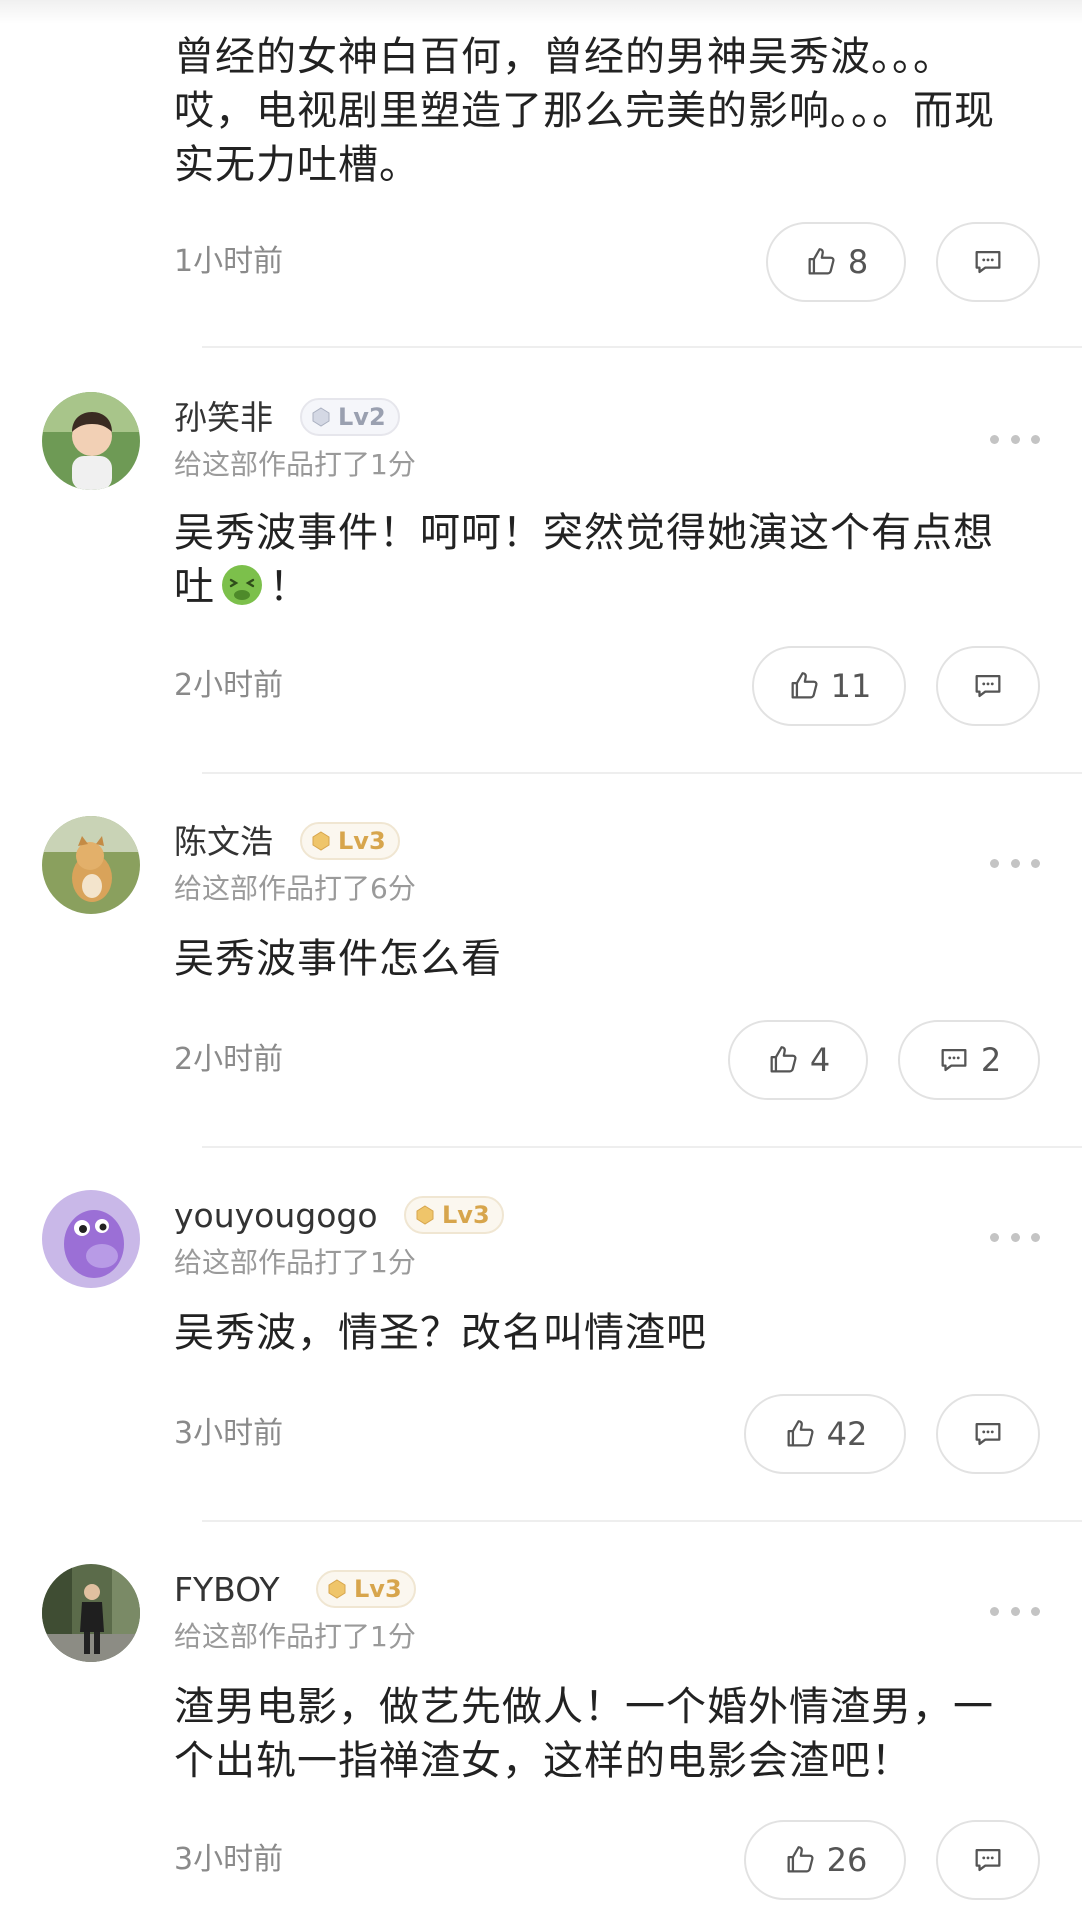  What do you see at coordinates (223, 418) in the screenshot?
I see `username: 孙笑非` at bounding box center [223, 418].